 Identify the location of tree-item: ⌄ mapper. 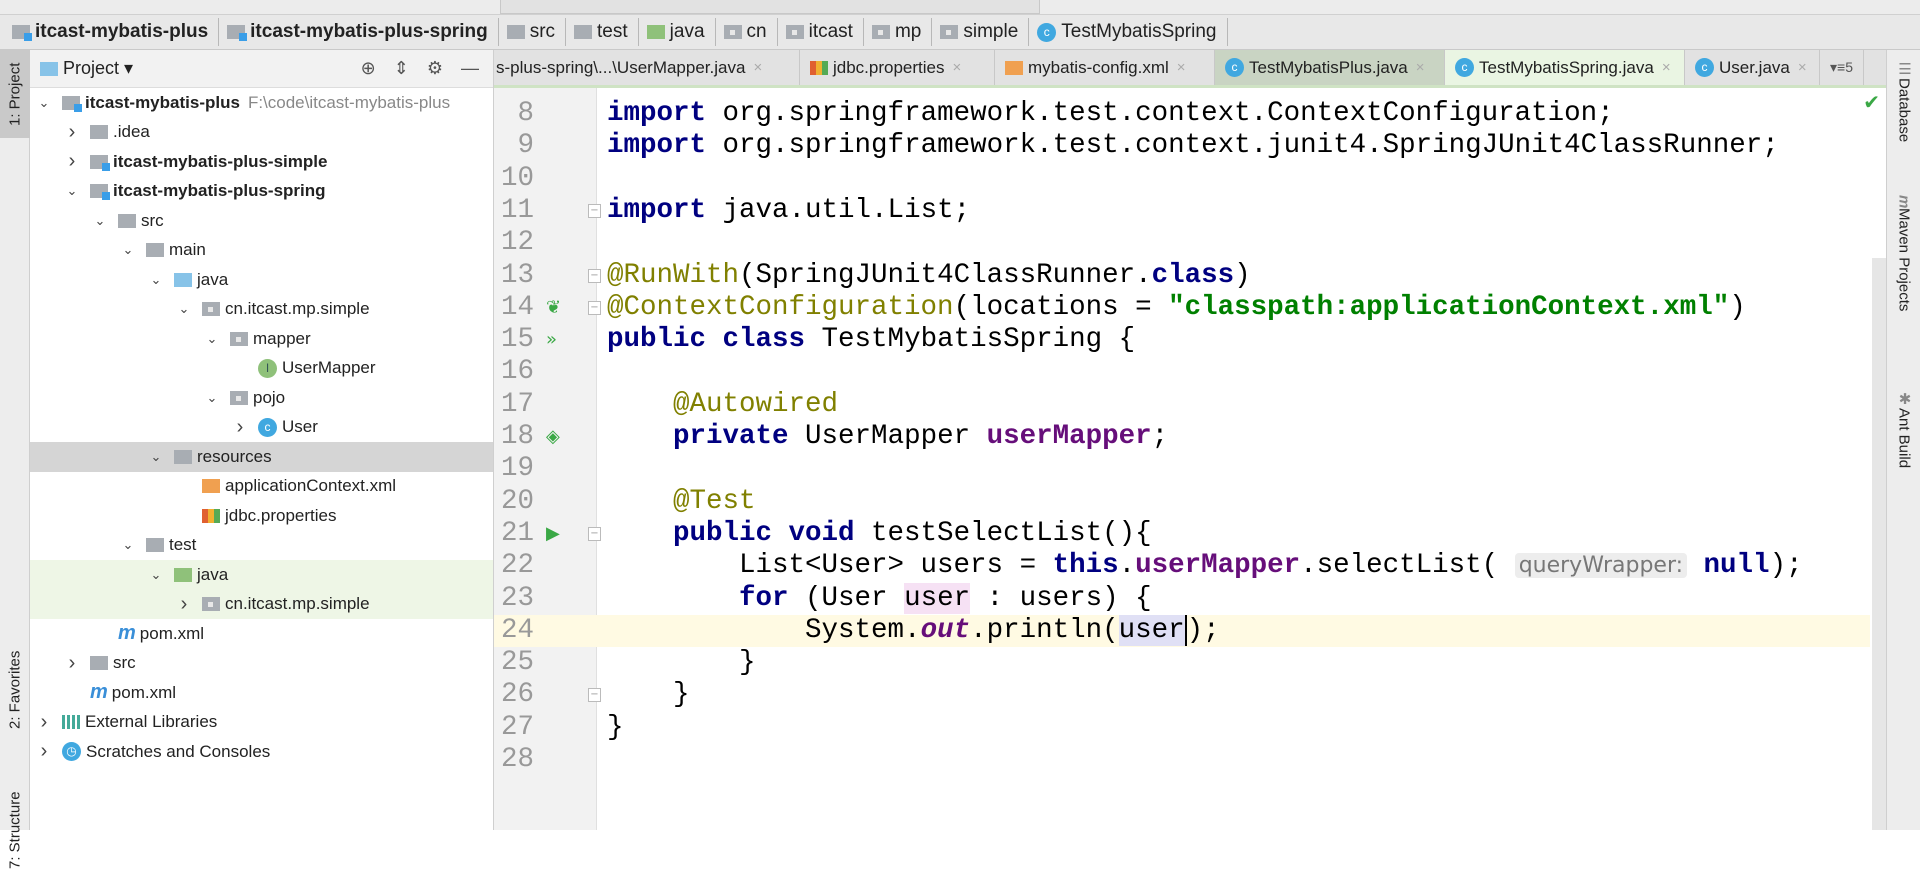
(261, 339).